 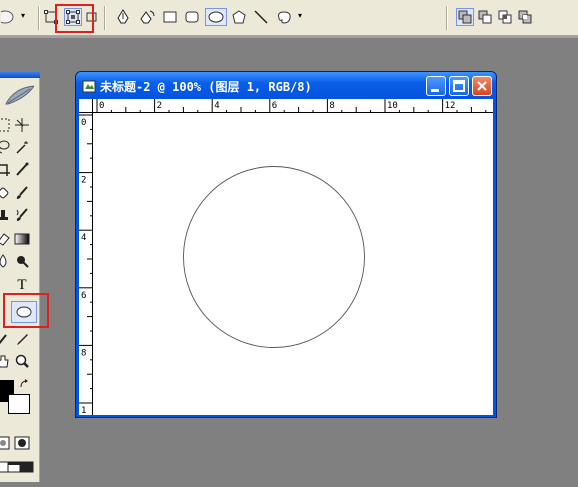 I want to click on document-icon, so click(x=89, y=86).